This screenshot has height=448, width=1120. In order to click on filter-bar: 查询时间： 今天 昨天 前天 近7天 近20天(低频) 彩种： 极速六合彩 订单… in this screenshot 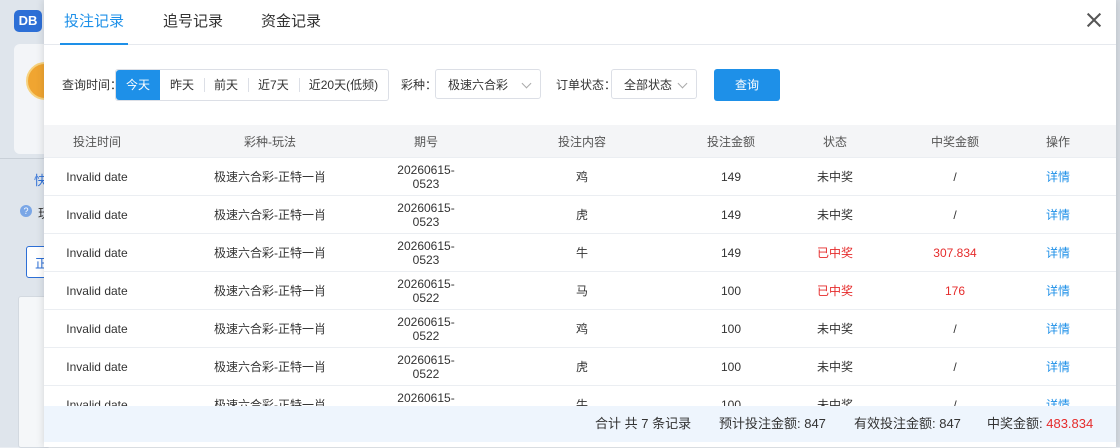, I will do `click(580, 85)`.